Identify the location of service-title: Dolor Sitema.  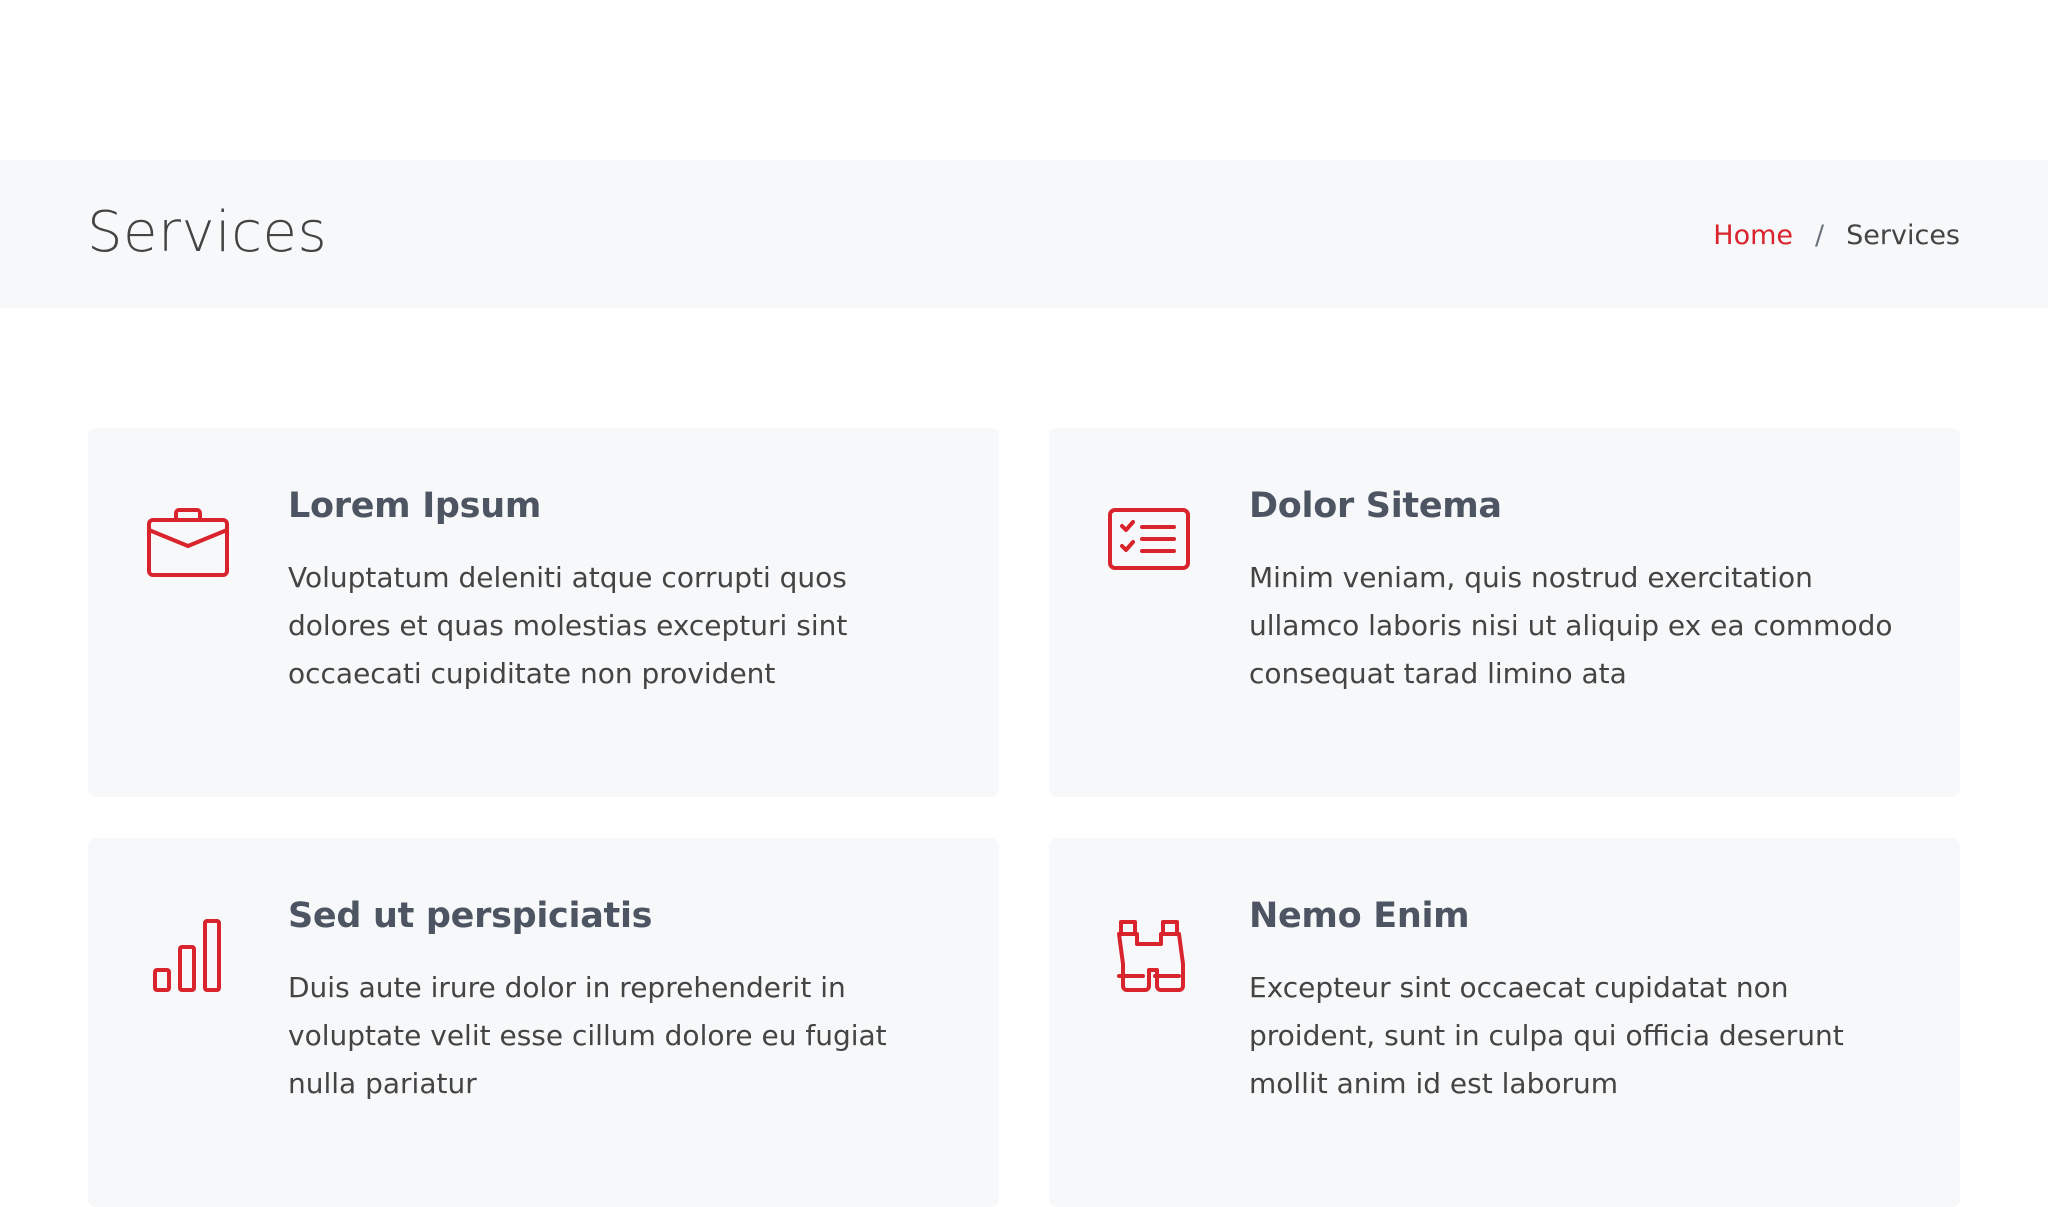
(1375, 506).